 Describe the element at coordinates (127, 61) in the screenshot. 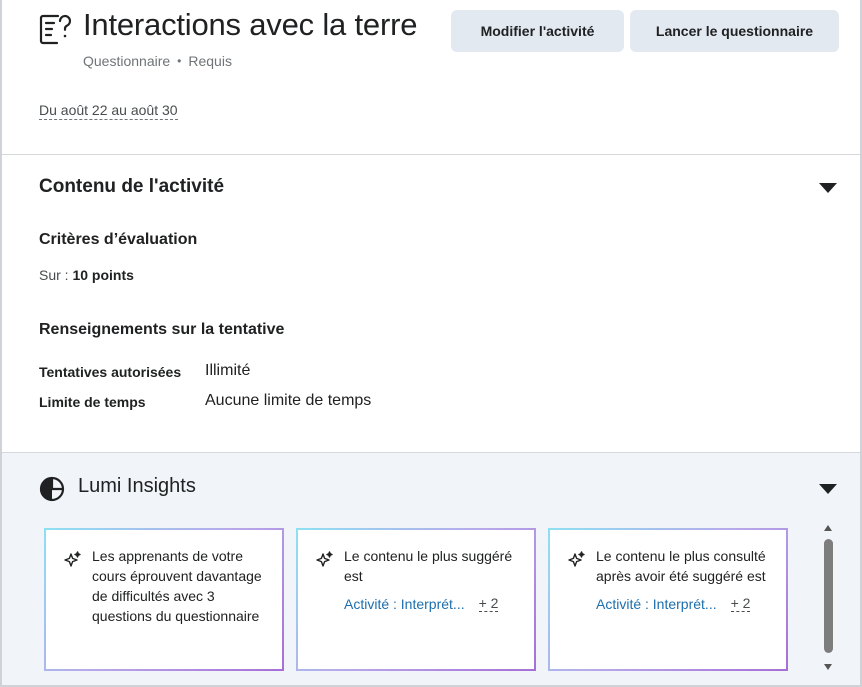

I see `activity-type: Questionnaire` at that location.